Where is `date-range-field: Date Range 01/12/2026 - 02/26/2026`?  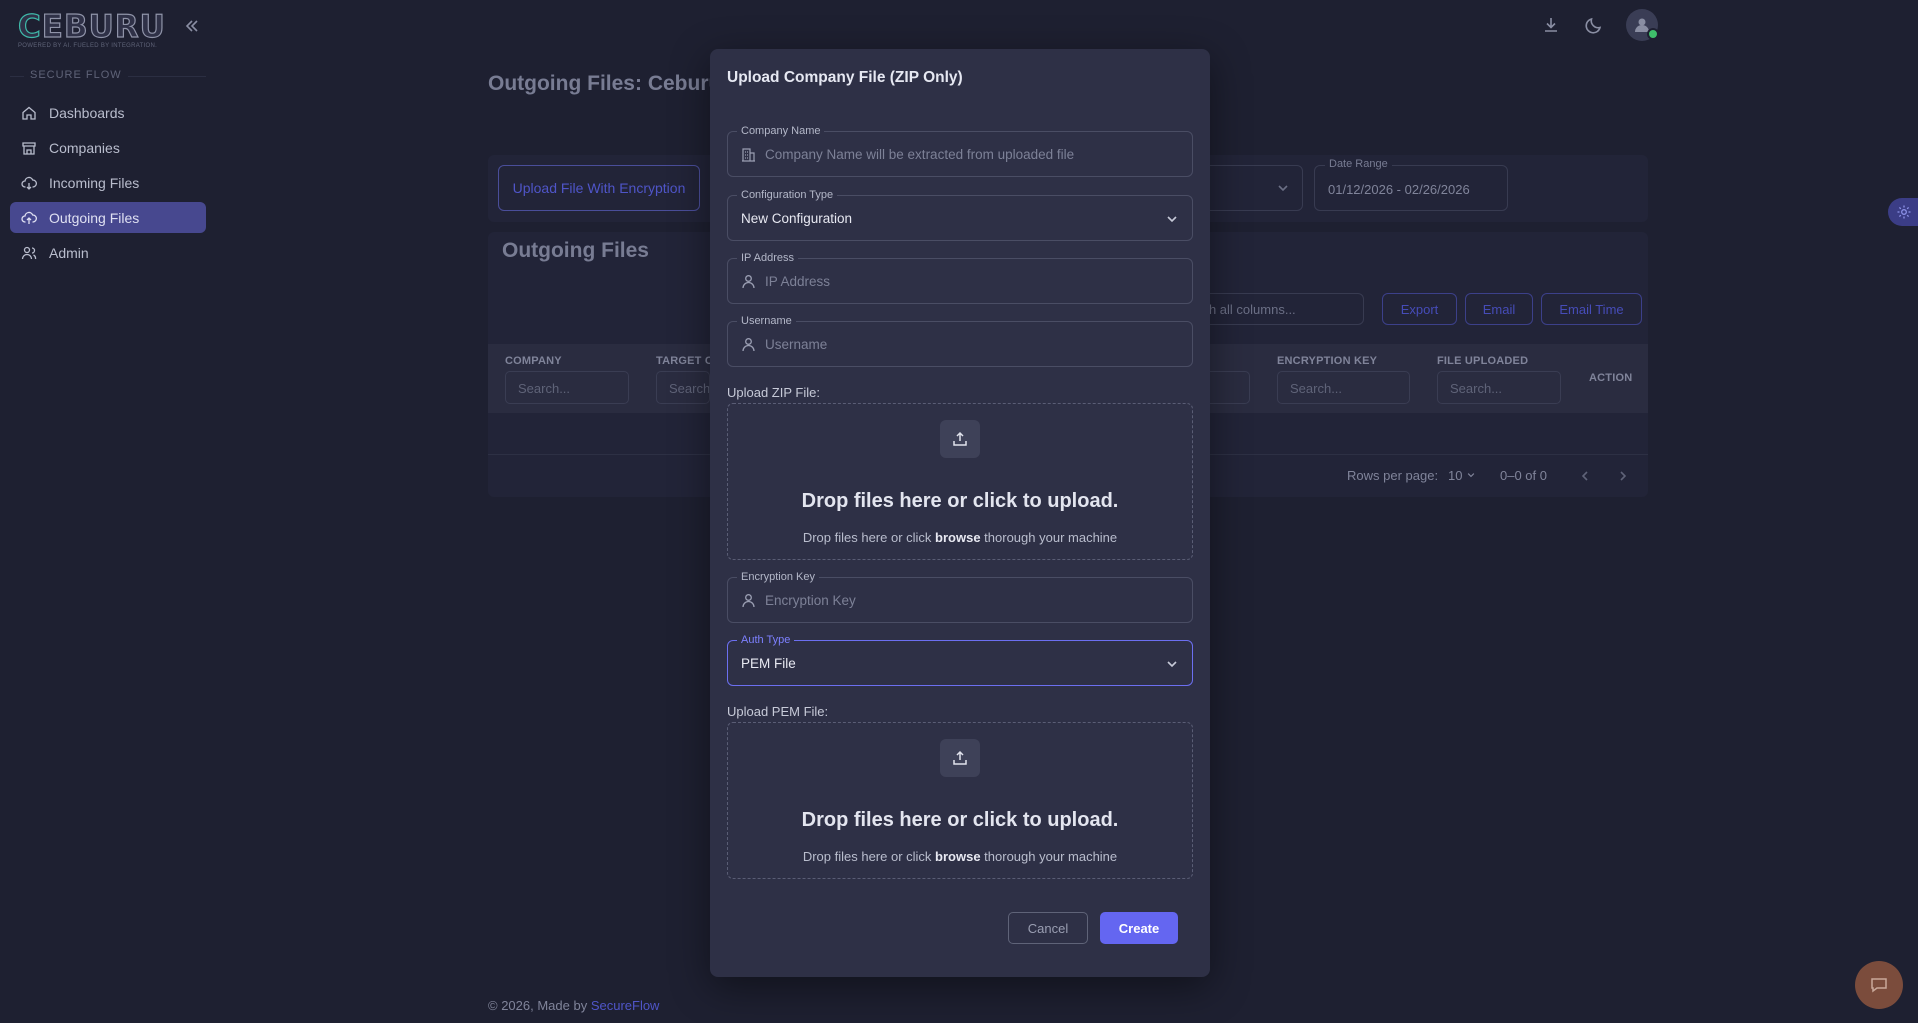
date-range-field: Date Range 01/12/2026 - 02/26/2026 is located at coordinates (1411, 184).